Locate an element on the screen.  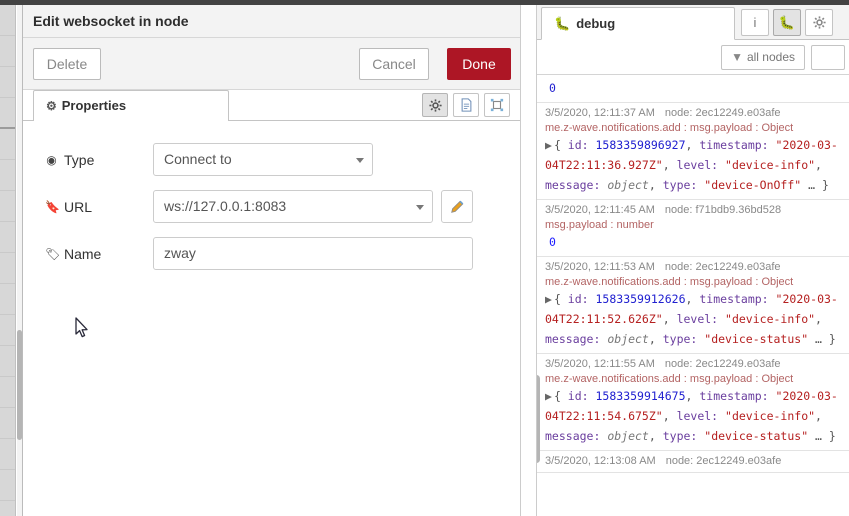
info-tab-button: i is located at coordinates (755, 22).